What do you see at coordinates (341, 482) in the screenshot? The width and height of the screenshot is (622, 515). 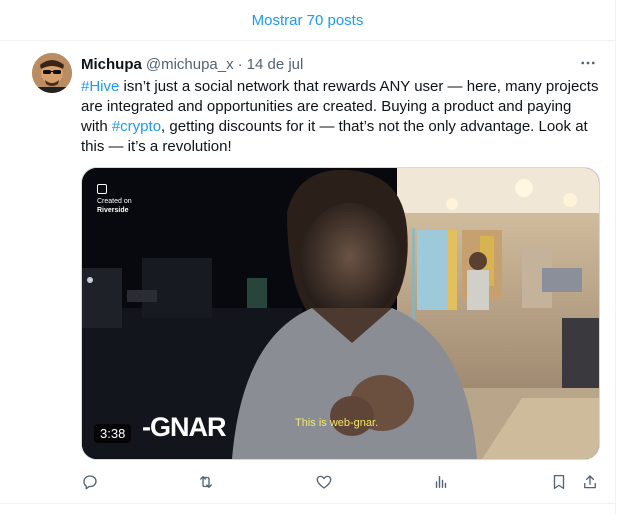 I see `tweet-actions` at bounding box center [341, 482].